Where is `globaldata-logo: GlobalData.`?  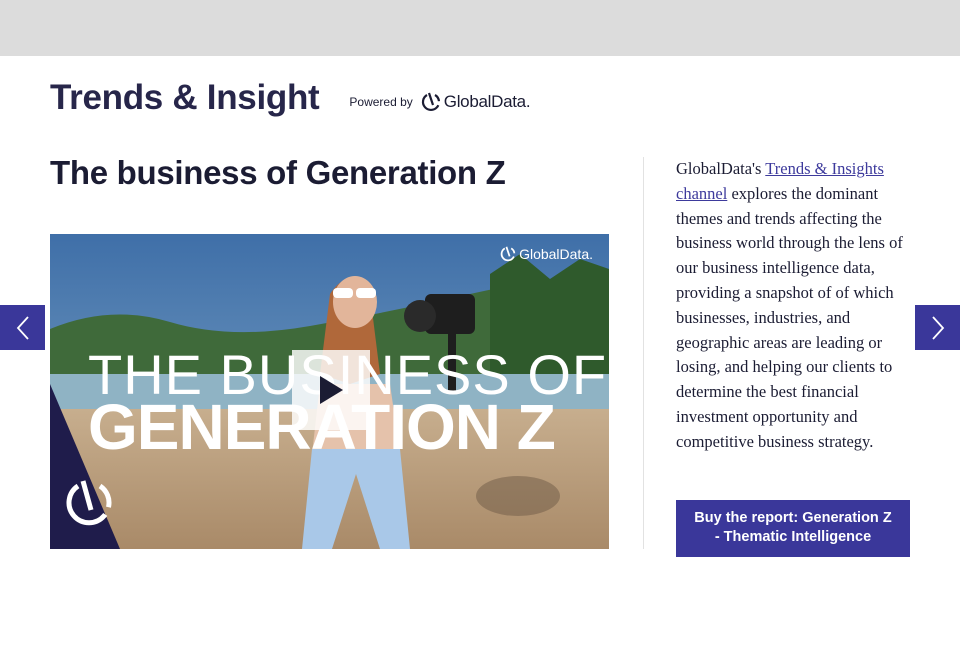 globaldata-logo: GlobalData. is located at coordinates (476, 102).